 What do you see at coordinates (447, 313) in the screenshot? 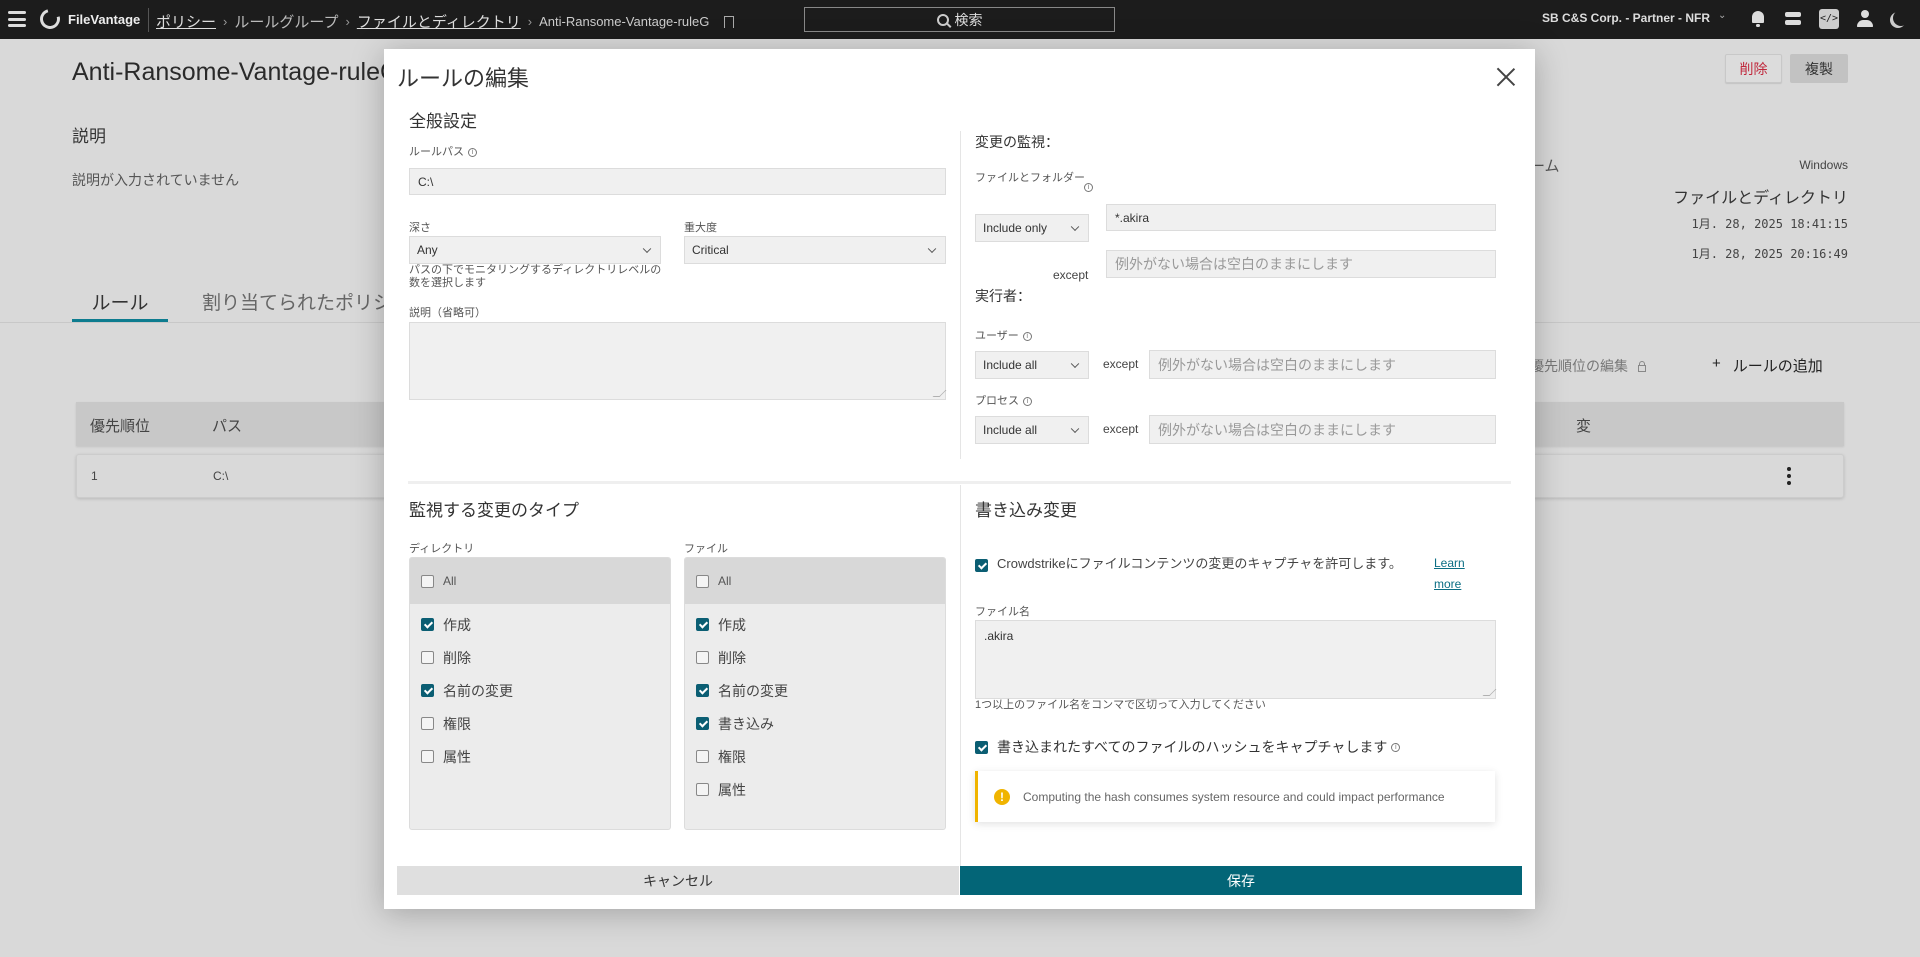
I see `description-label: 説明（省略可）` at bounding box center [447, 313].